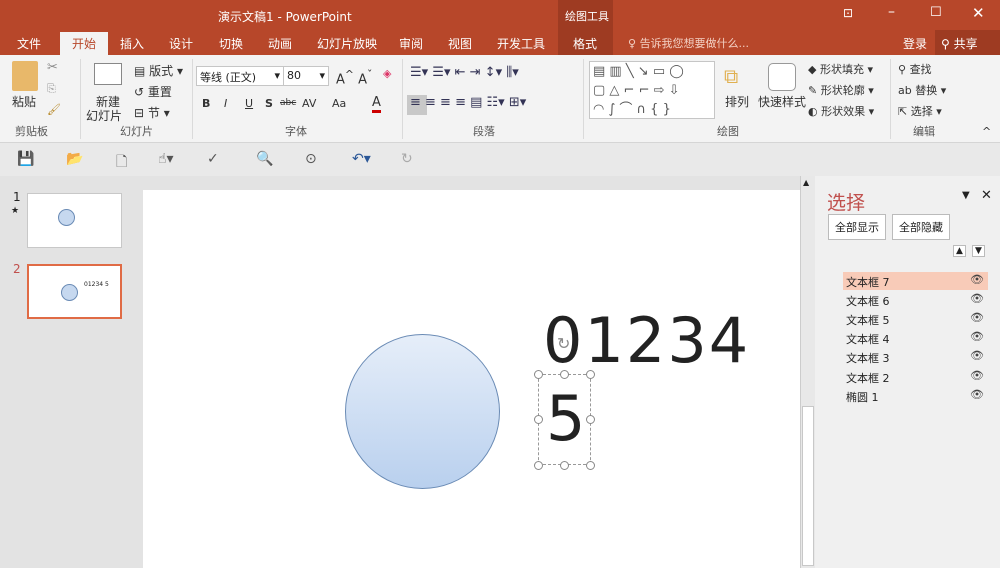 This screenshot has width=1000, height=568. I want to click on slide-thumbnail-2: 01234 5, so click(74, 291).